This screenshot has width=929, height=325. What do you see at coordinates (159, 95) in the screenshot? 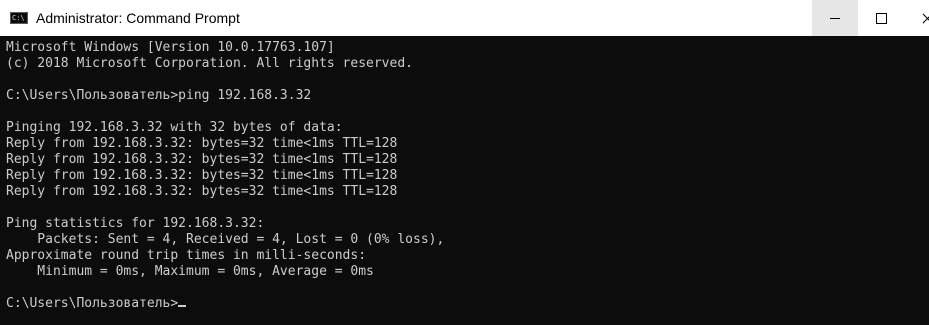
I see `console-line: C:\Users\Пользователь>ping 192.168.3.32` at bounding box center [159, 95].